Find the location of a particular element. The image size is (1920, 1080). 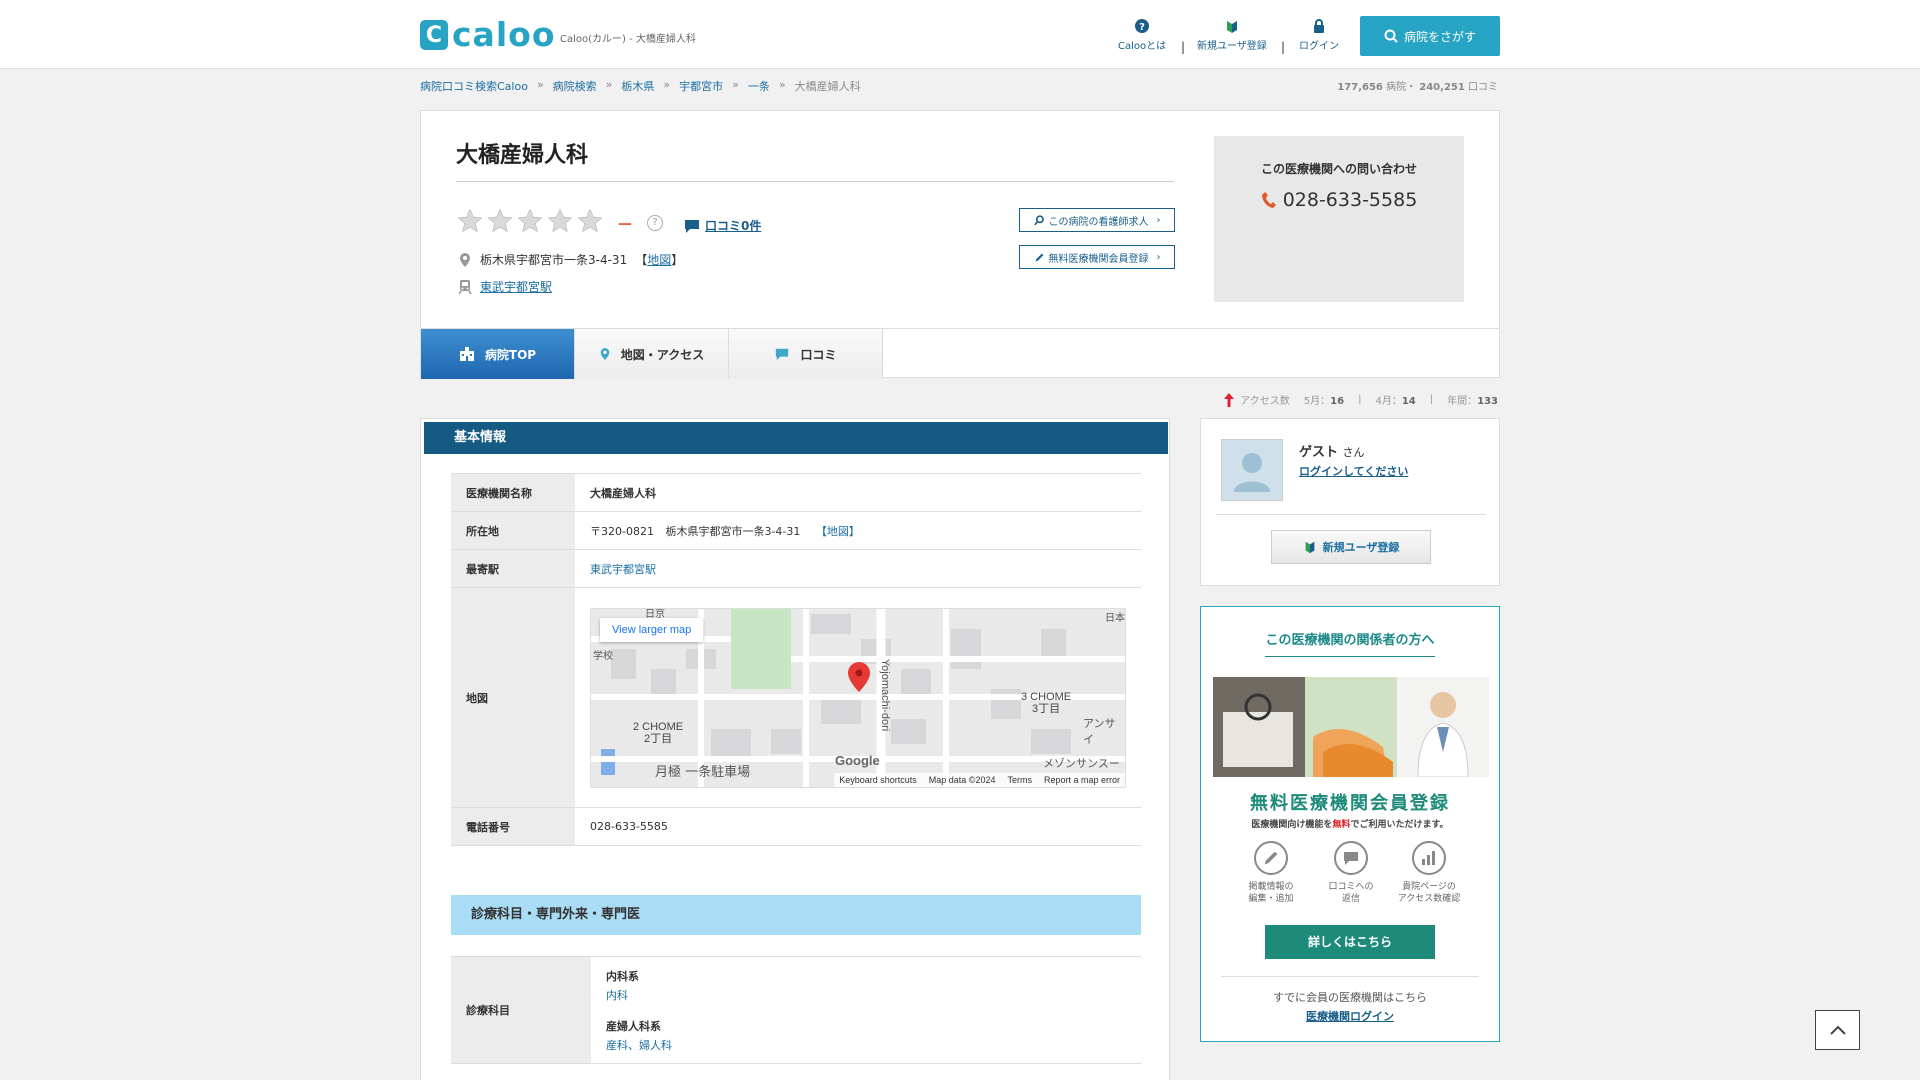

chevron-up-icon is located at coordinates (1837, 1030).